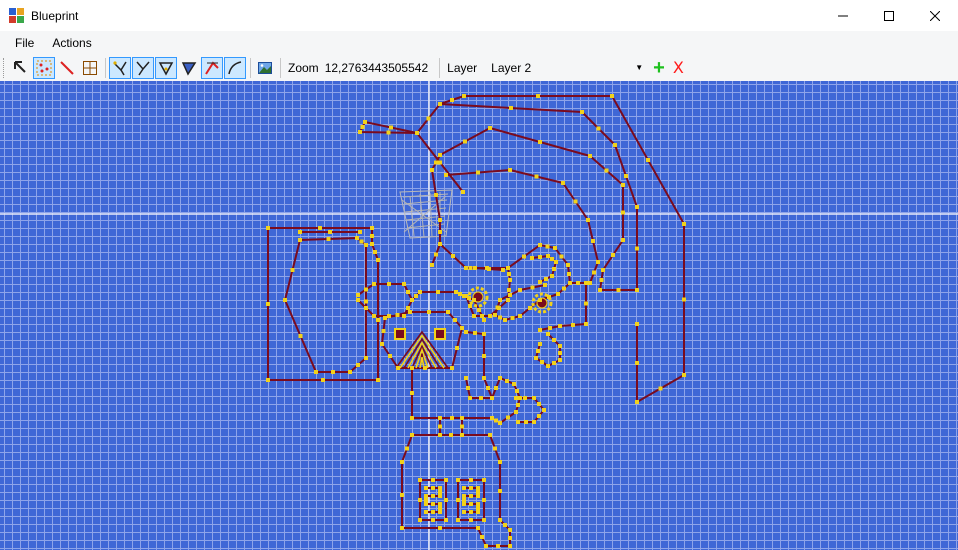  Describe the element at coordinates (265, 68) in the screenshot. I see `background-image-button` at that location.